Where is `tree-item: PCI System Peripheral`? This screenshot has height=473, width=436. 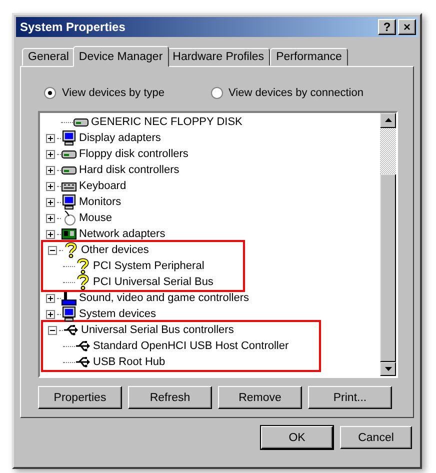
tree-item: PCI System Peripheral is located at coordinates (148, 266).